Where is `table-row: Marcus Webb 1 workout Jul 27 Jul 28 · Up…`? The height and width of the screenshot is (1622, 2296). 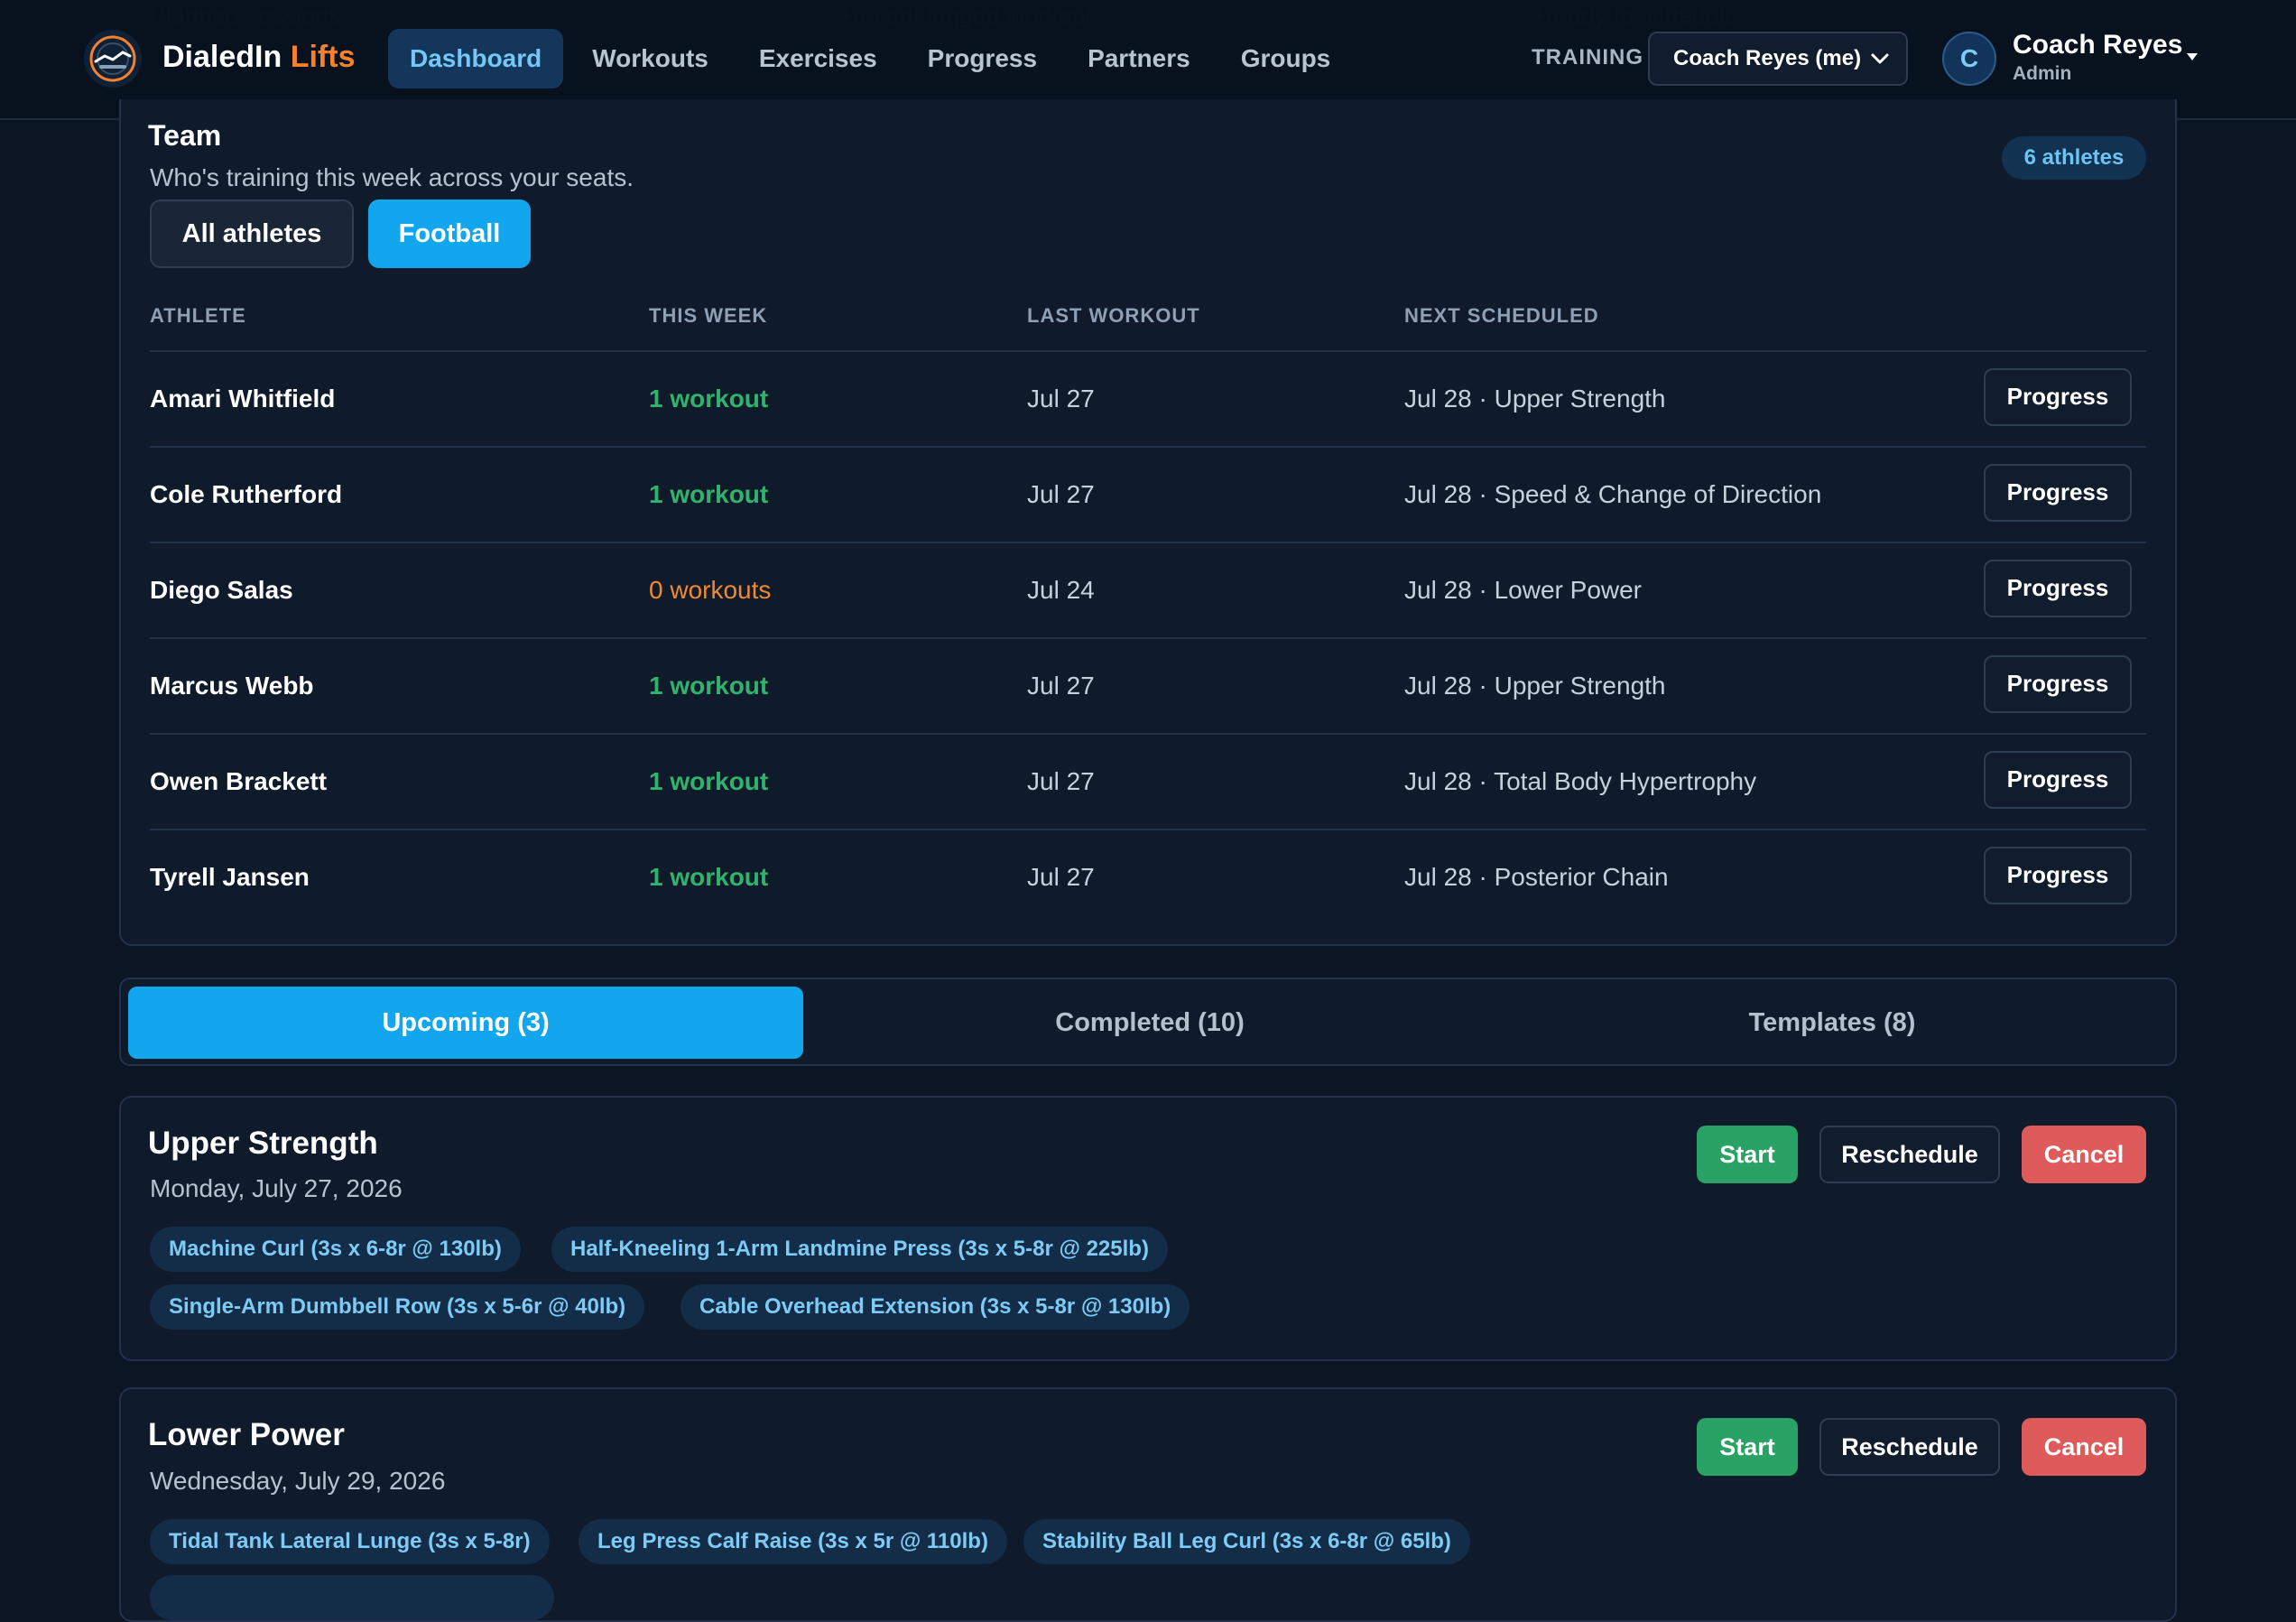 table-row: Marcus Webb 1 workout Jul 27 Jul 28 · Up… is located at coordinates (1148, 686).